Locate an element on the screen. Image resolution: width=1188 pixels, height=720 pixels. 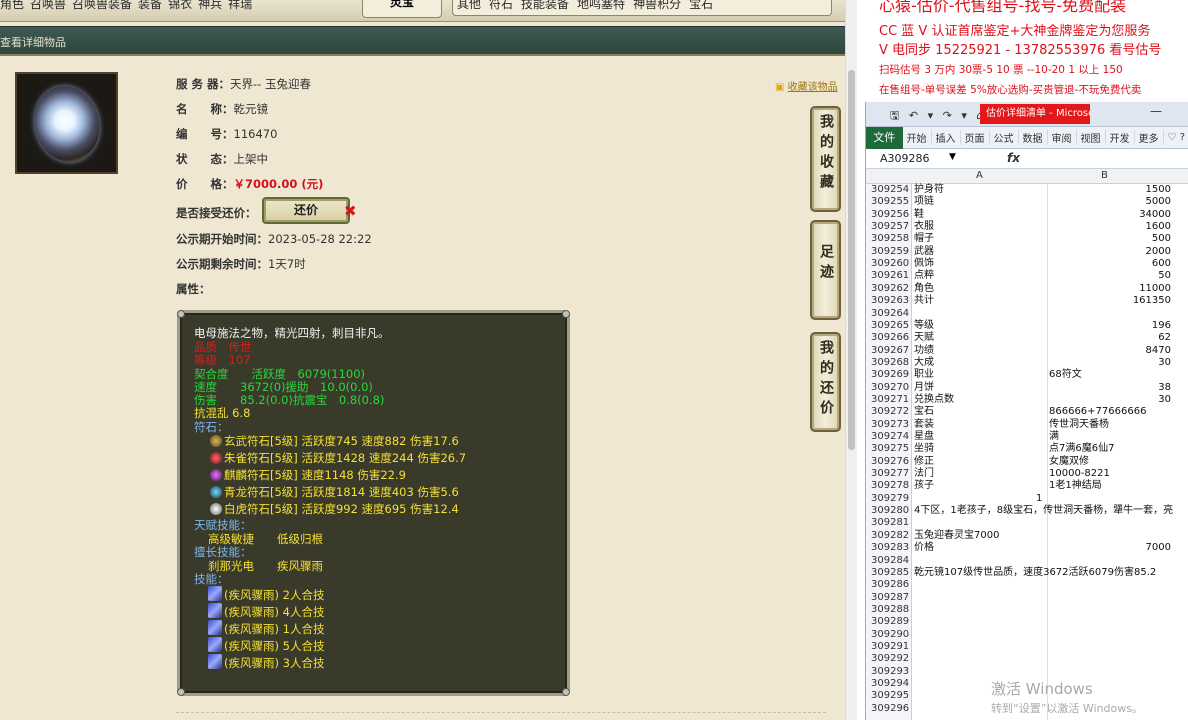
footprint-tab: 足迹 is located at coordinates (825, 270).